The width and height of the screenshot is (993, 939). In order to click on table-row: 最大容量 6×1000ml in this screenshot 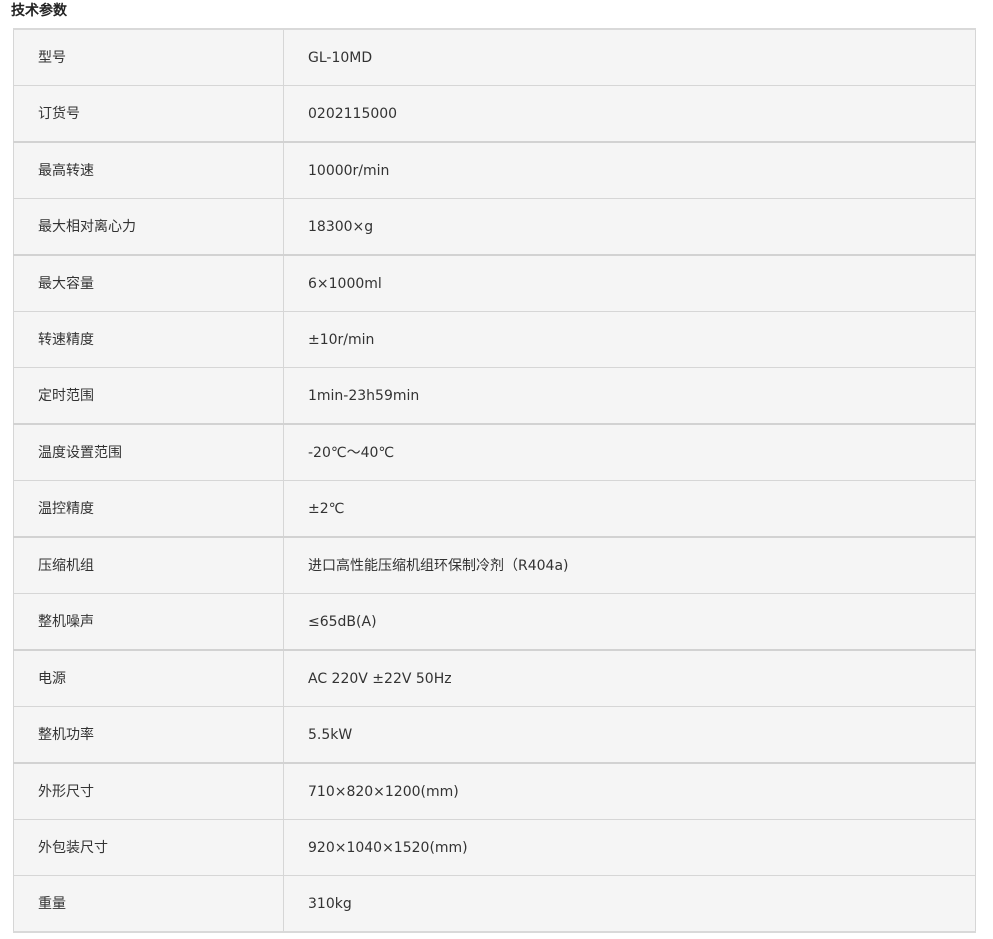, I will do `click(494, 283)`.